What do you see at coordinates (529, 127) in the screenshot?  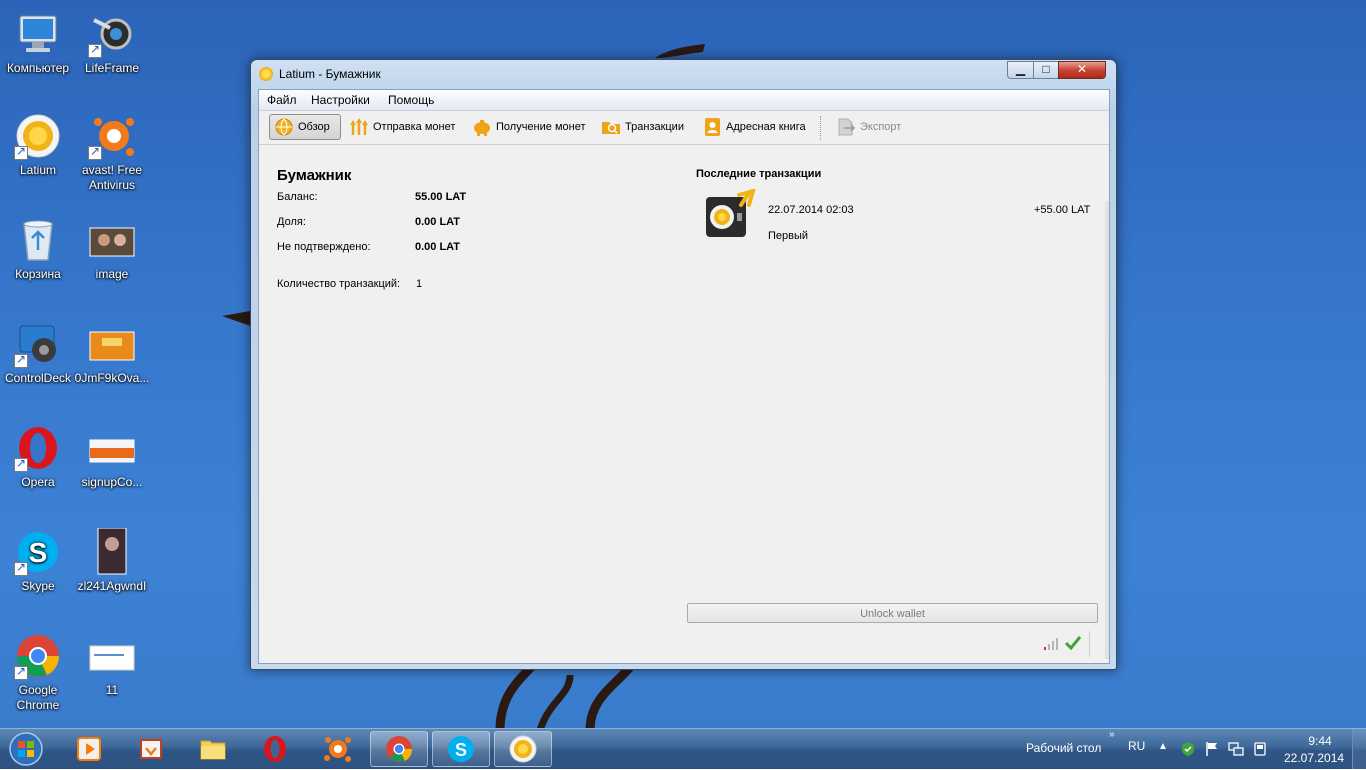 I see `tab-receive-coins: Получение монет` at bounding box center [529, 127].